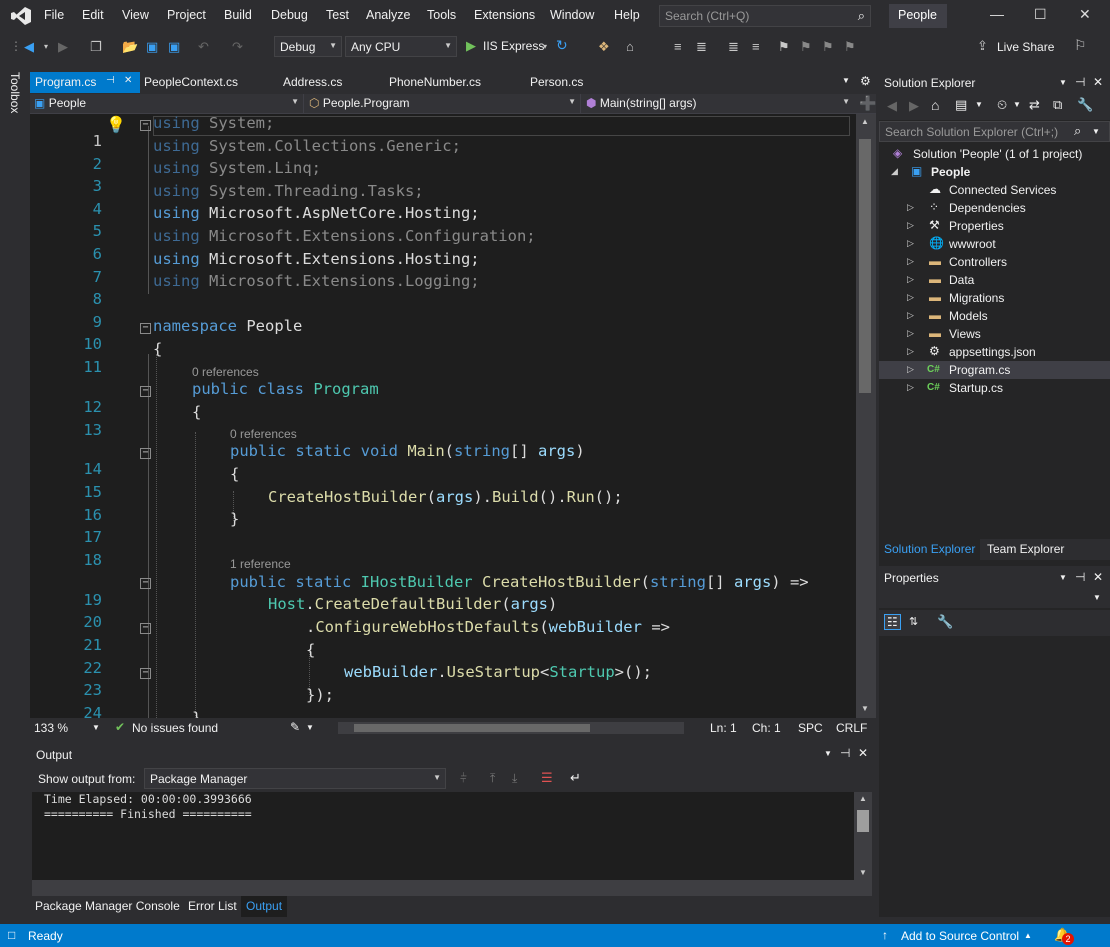 The height and width of the screenshot is (947, 1110). I want to click on member-nav-select: ⬢ Main(string[] args) ▼, so click(718, 103).